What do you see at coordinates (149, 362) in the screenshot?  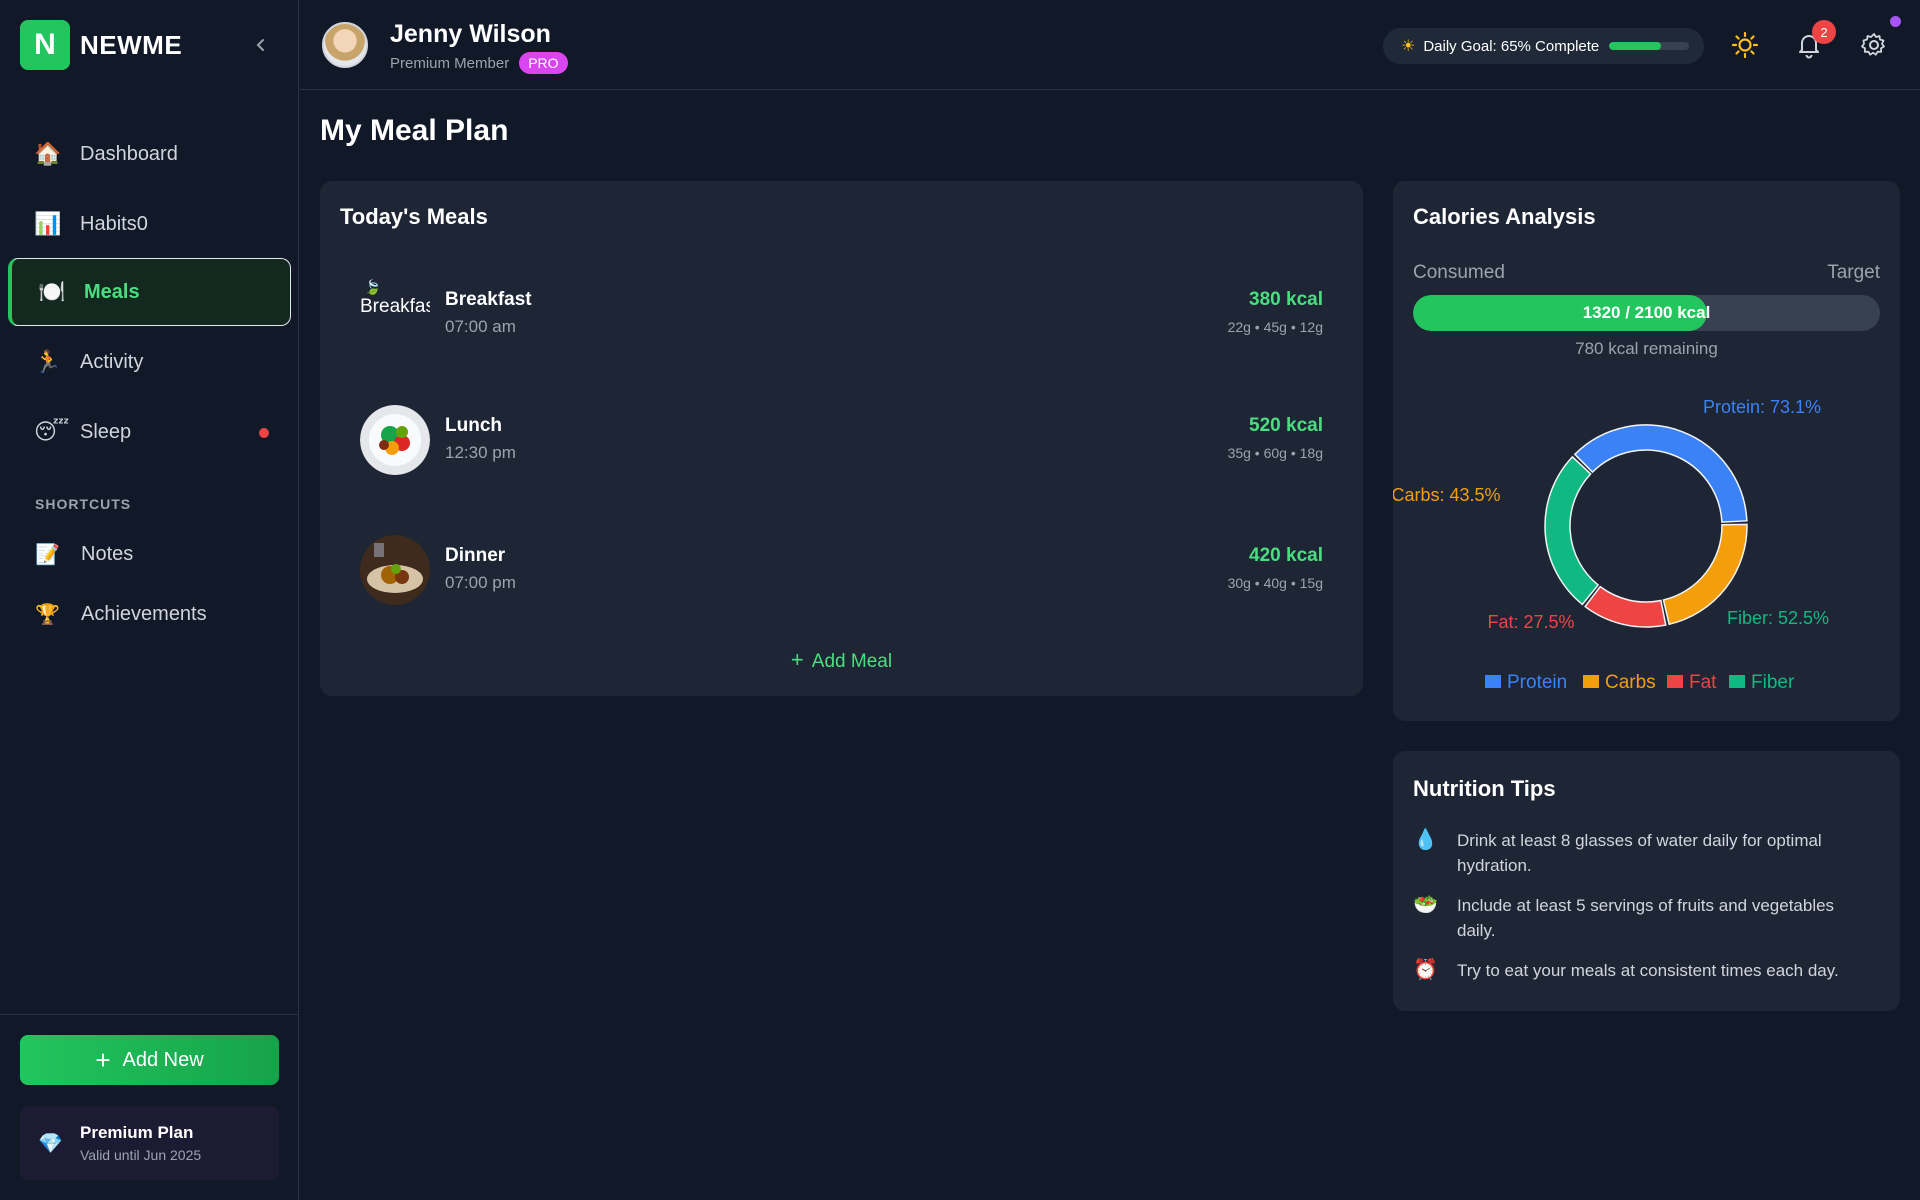 I see `sidebar-item-activity: 🏃 Activity` at bounding box center [149, 362].